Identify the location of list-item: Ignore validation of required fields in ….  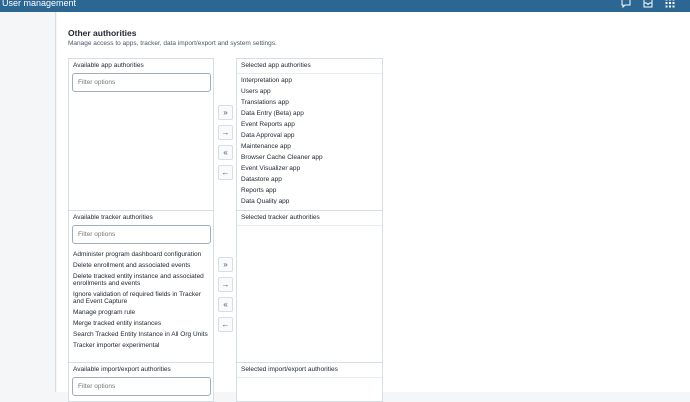
(143, 298).